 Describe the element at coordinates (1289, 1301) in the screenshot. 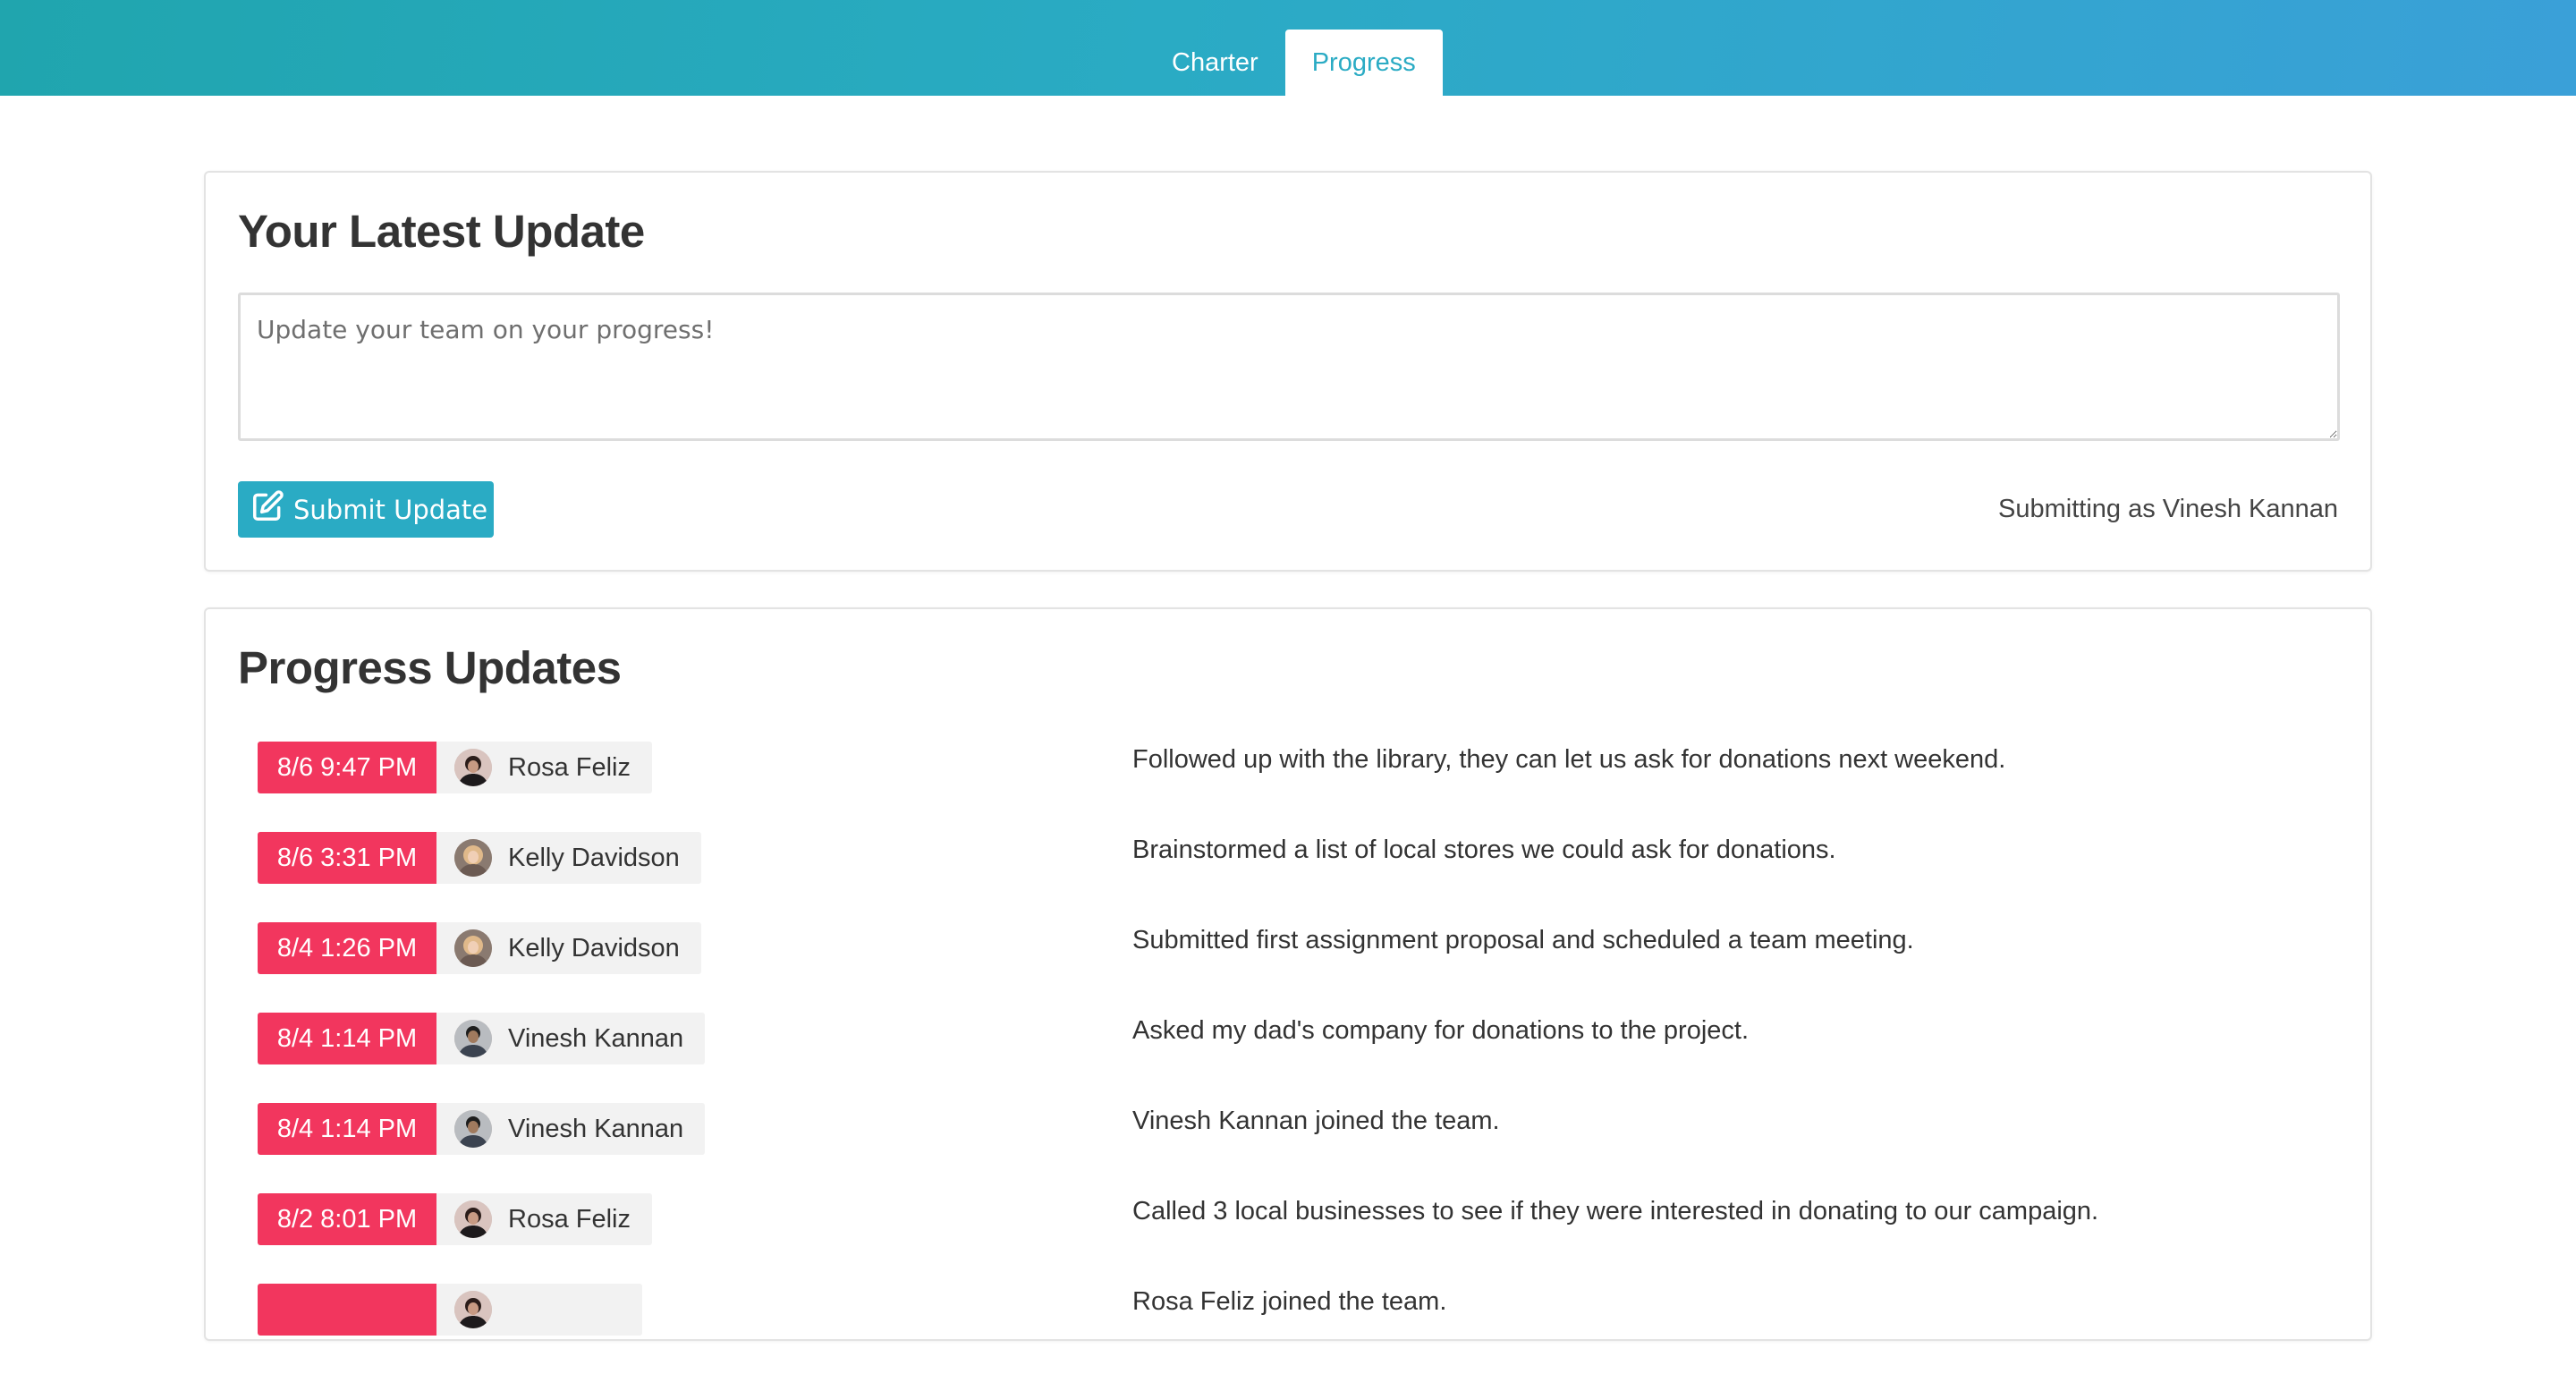

I see `update-text: Rosa Feliz joined the team.` at that location.